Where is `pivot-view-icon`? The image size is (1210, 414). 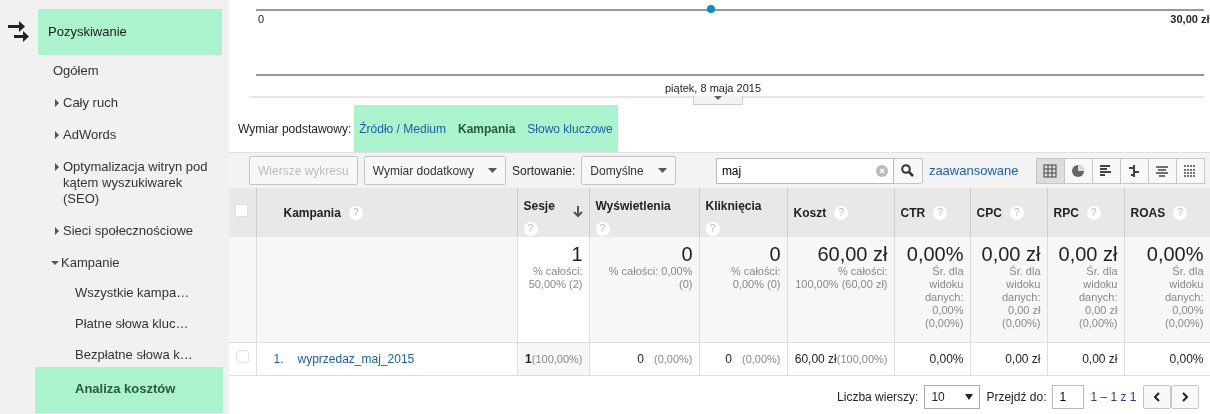 pivot-view-icon is located at coordinates (1190, 170).